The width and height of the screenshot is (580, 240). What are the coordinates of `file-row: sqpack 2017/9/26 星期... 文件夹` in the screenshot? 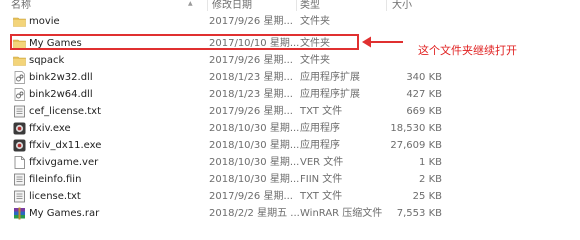 It's located at (228, 60).